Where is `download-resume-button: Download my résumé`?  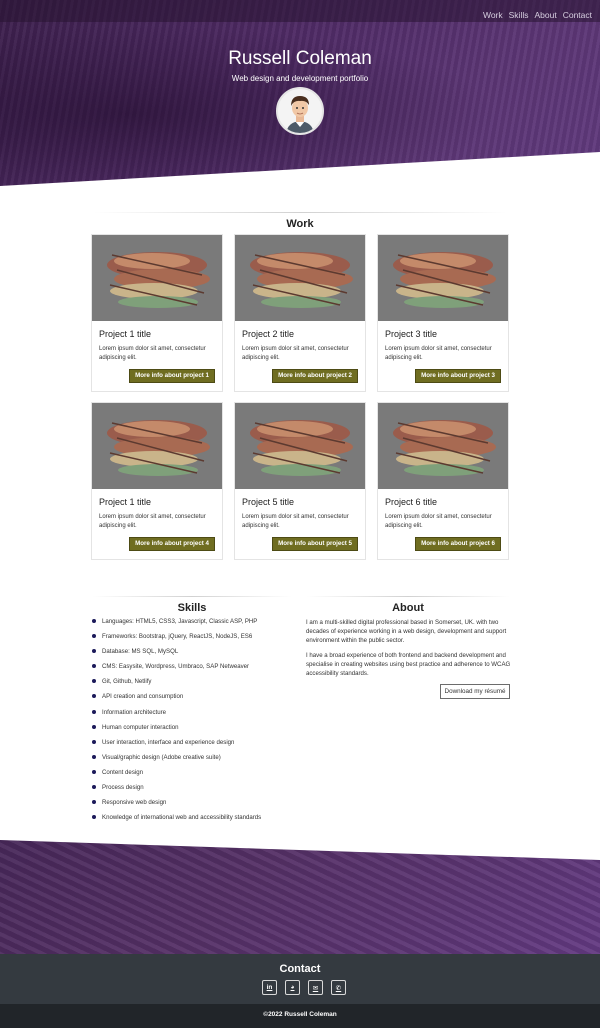
download-resume-button: Download my résumé is located at coordinates (475, 691).